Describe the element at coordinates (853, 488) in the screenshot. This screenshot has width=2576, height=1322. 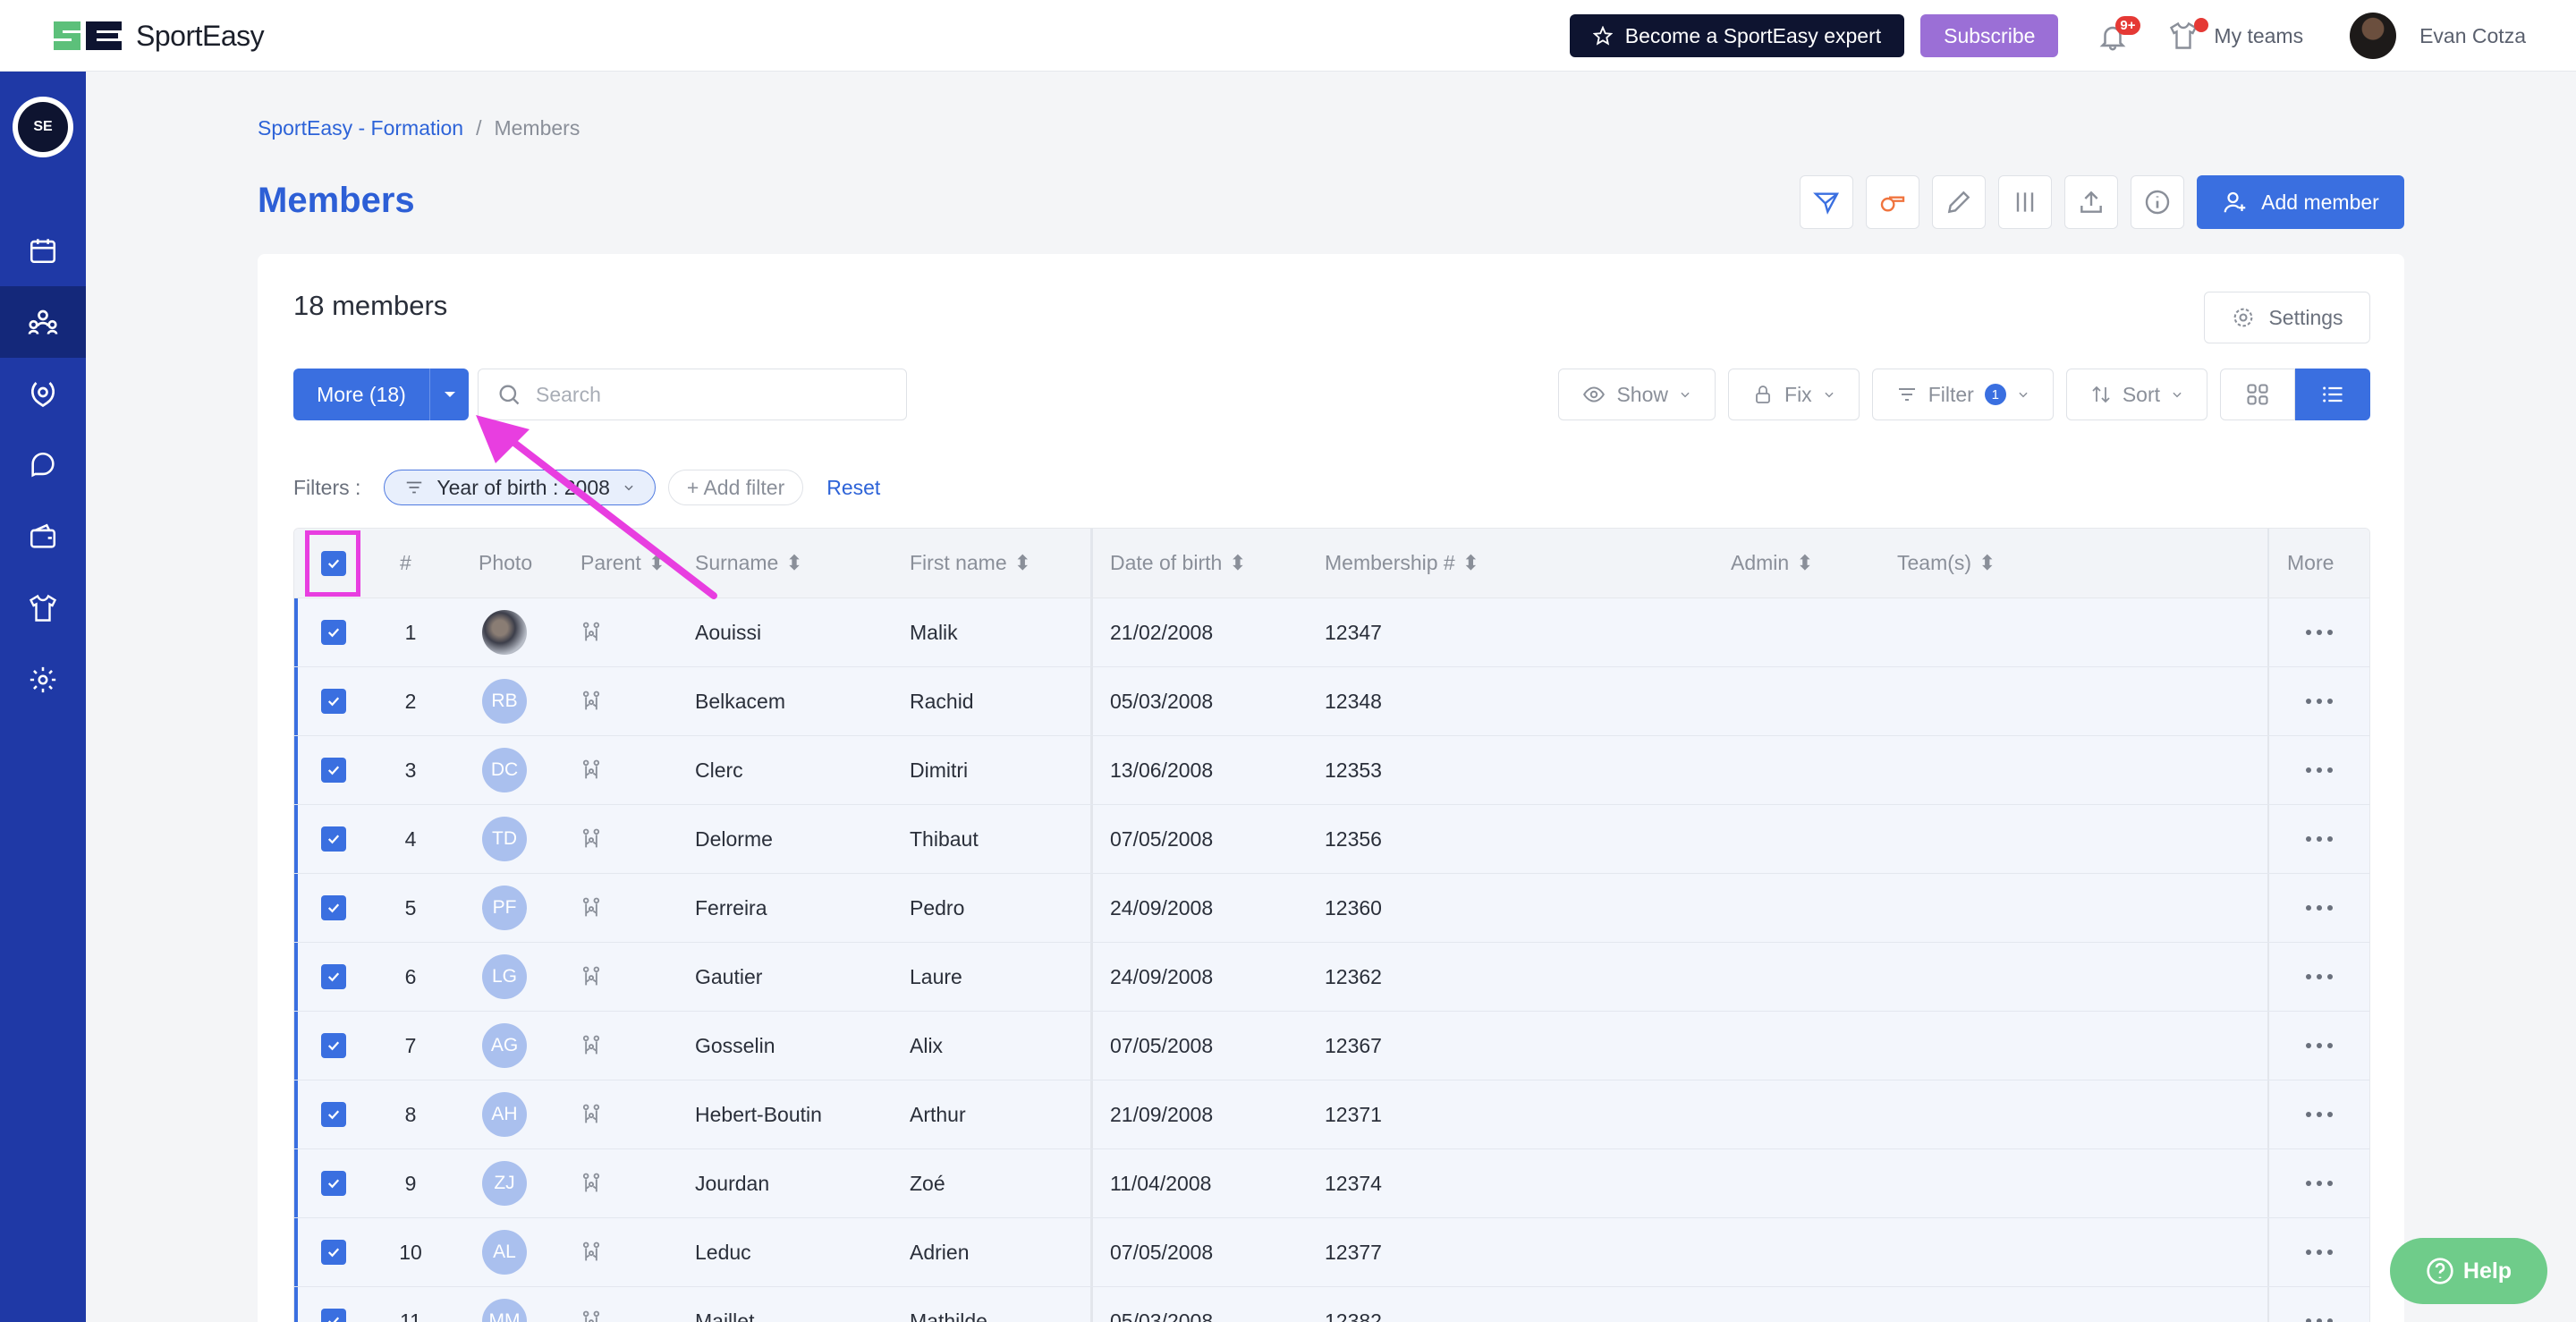
I see `reset-filters-link: Reset` at that location.